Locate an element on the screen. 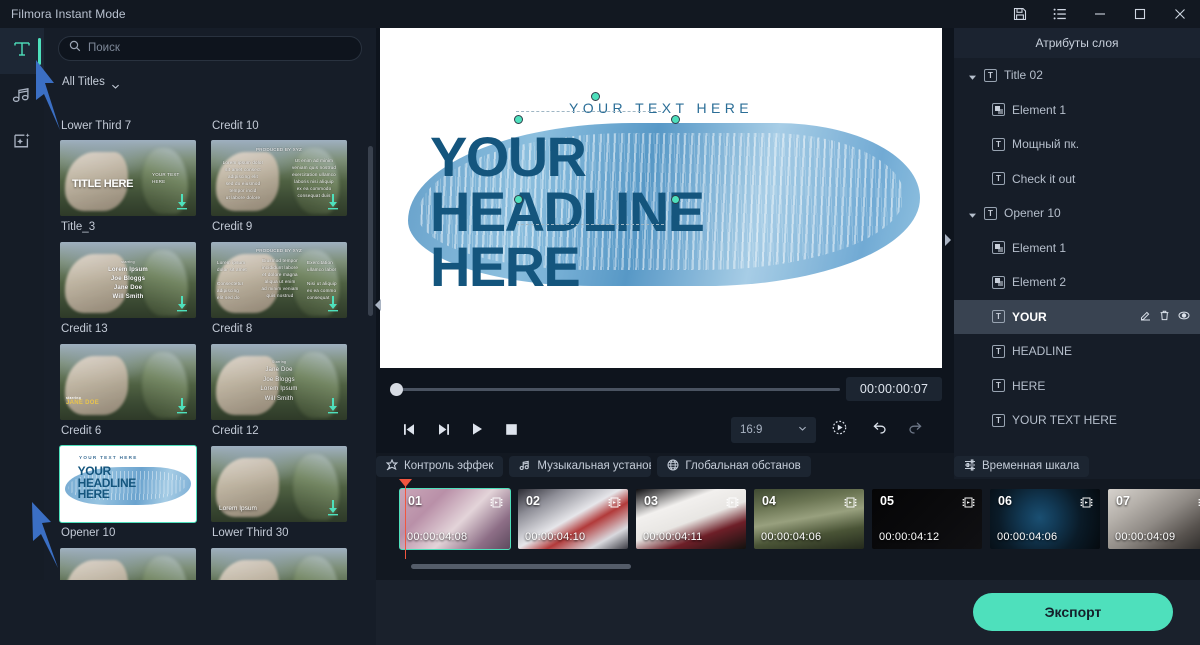  sidebar-item-effects is located at coordinates (22, 143).